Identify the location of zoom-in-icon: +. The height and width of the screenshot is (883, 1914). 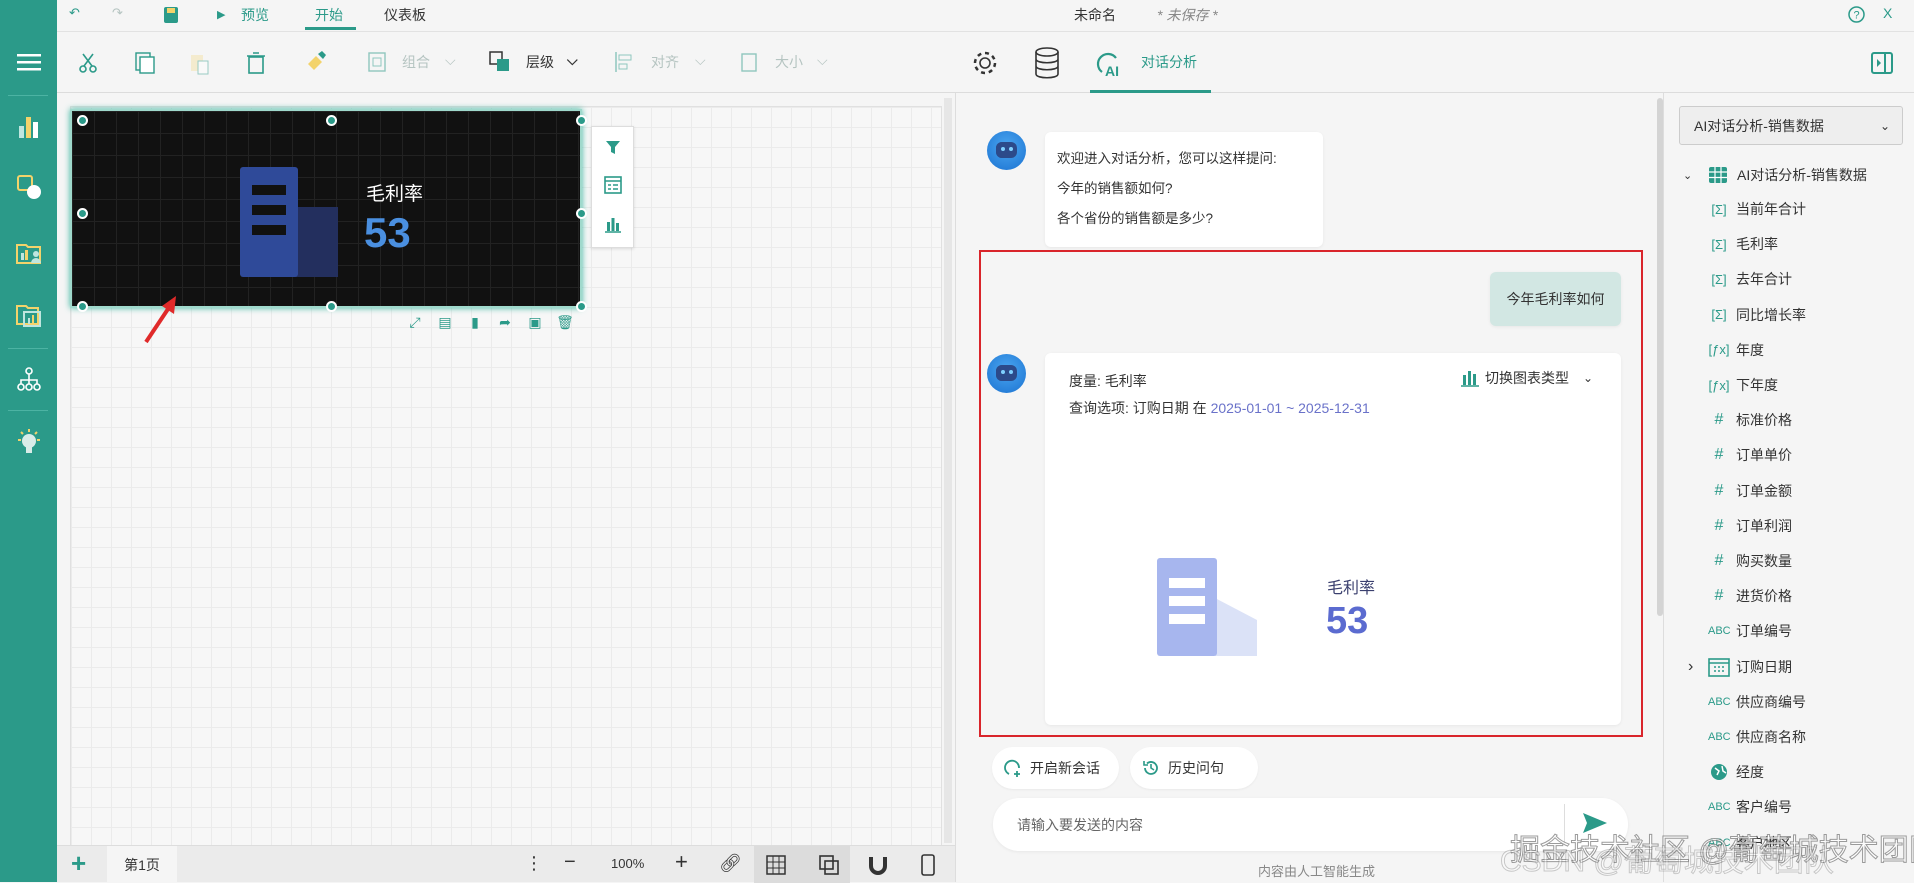
(681, 862).